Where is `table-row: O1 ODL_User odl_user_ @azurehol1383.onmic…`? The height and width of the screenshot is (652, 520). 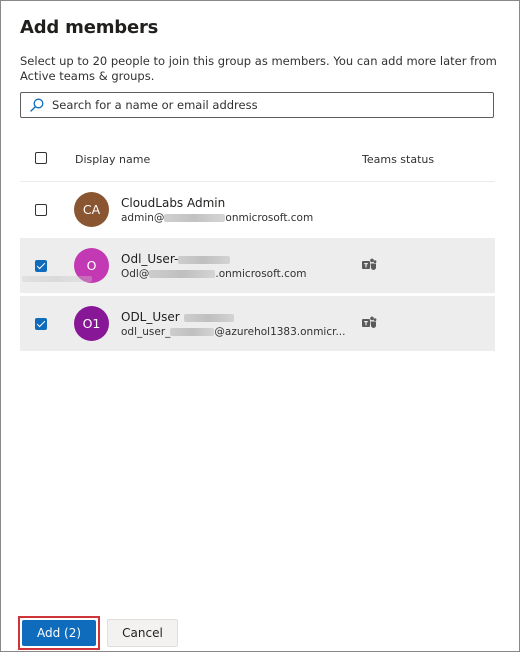
table-row: O1 ODL_User odl_user_ @azurehol1383.onmic… is located at coordinates (257, 323).